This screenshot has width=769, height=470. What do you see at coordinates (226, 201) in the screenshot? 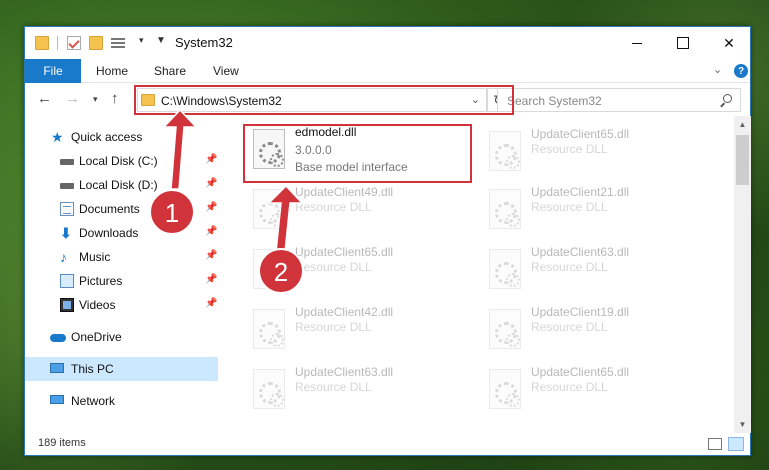
I see `annotation-overlay: 1 2` at bounding box center [226, 201].